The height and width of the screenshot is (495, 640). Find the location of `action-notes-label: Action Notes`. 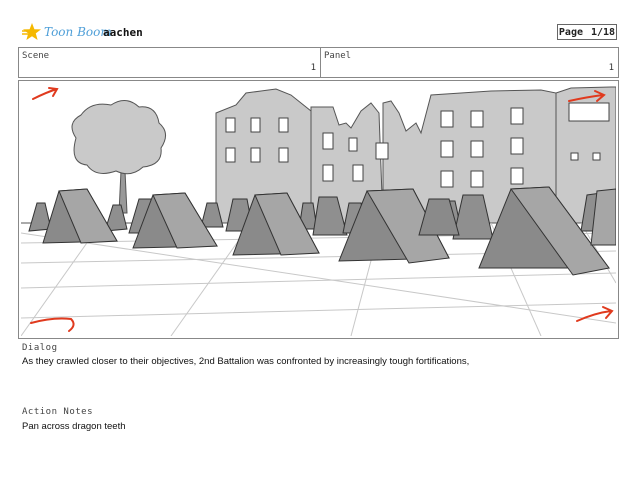

action-notes-label: Action Notes is located at coordinates (58, 412).